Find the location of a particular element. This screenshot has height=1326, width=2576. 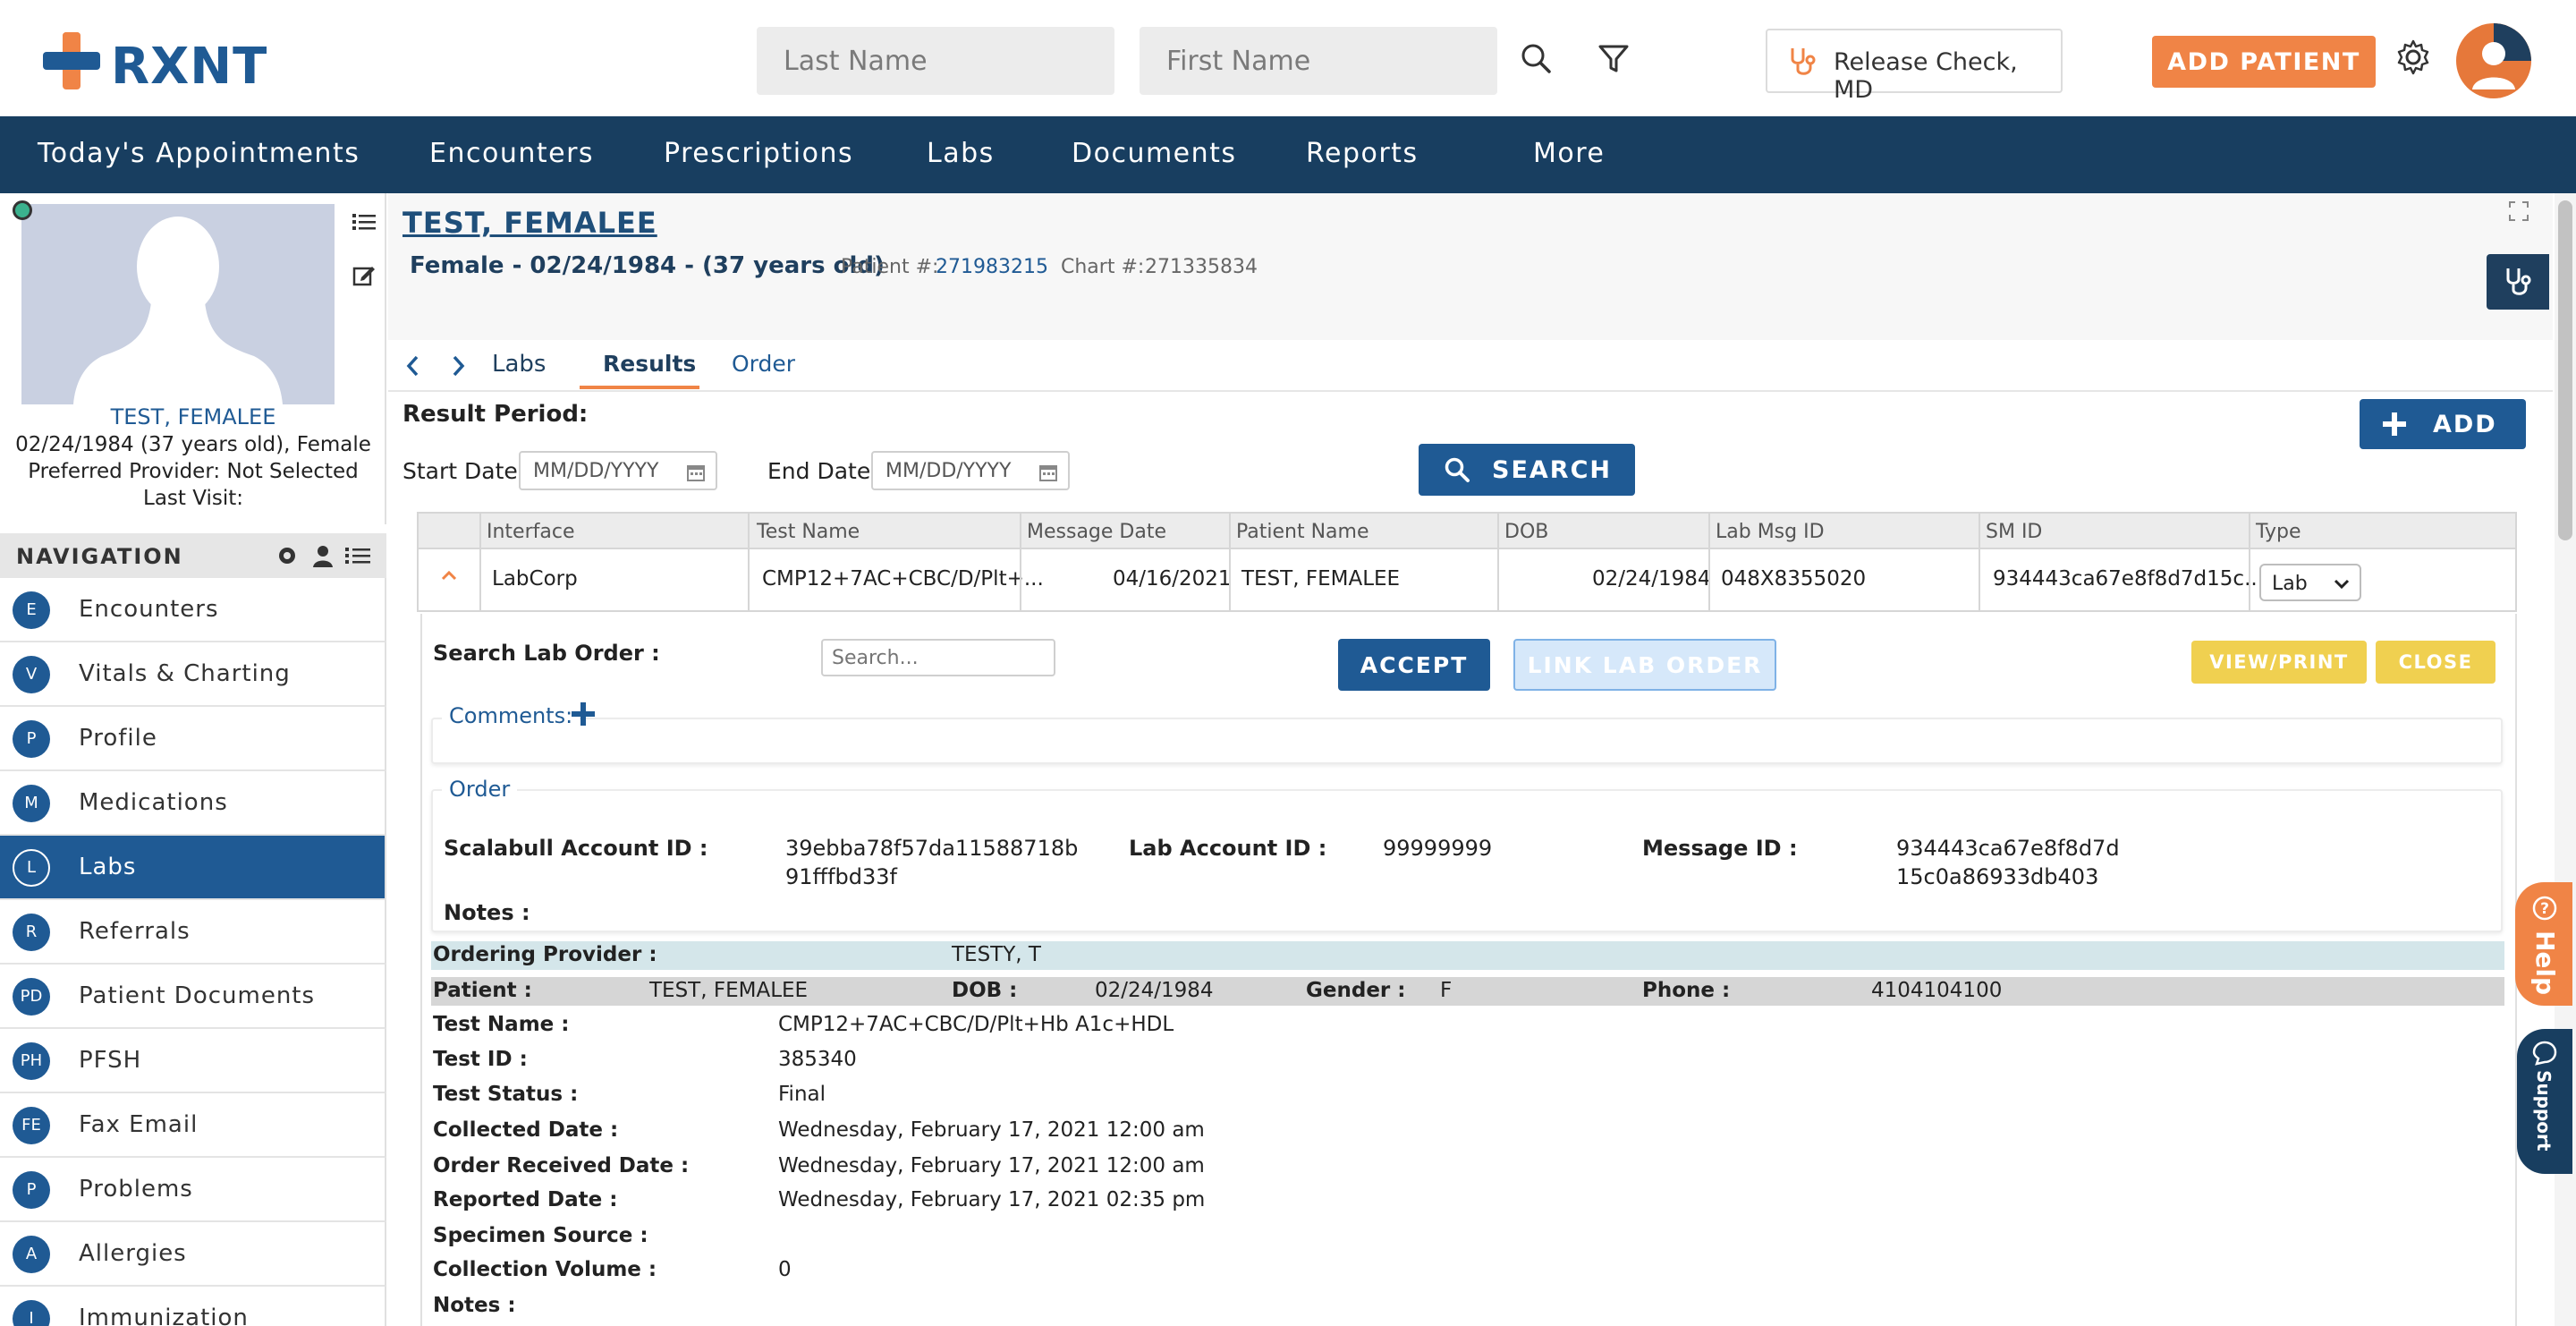

lab-account-value: 99999999 is located at coordinates (1438, 848).